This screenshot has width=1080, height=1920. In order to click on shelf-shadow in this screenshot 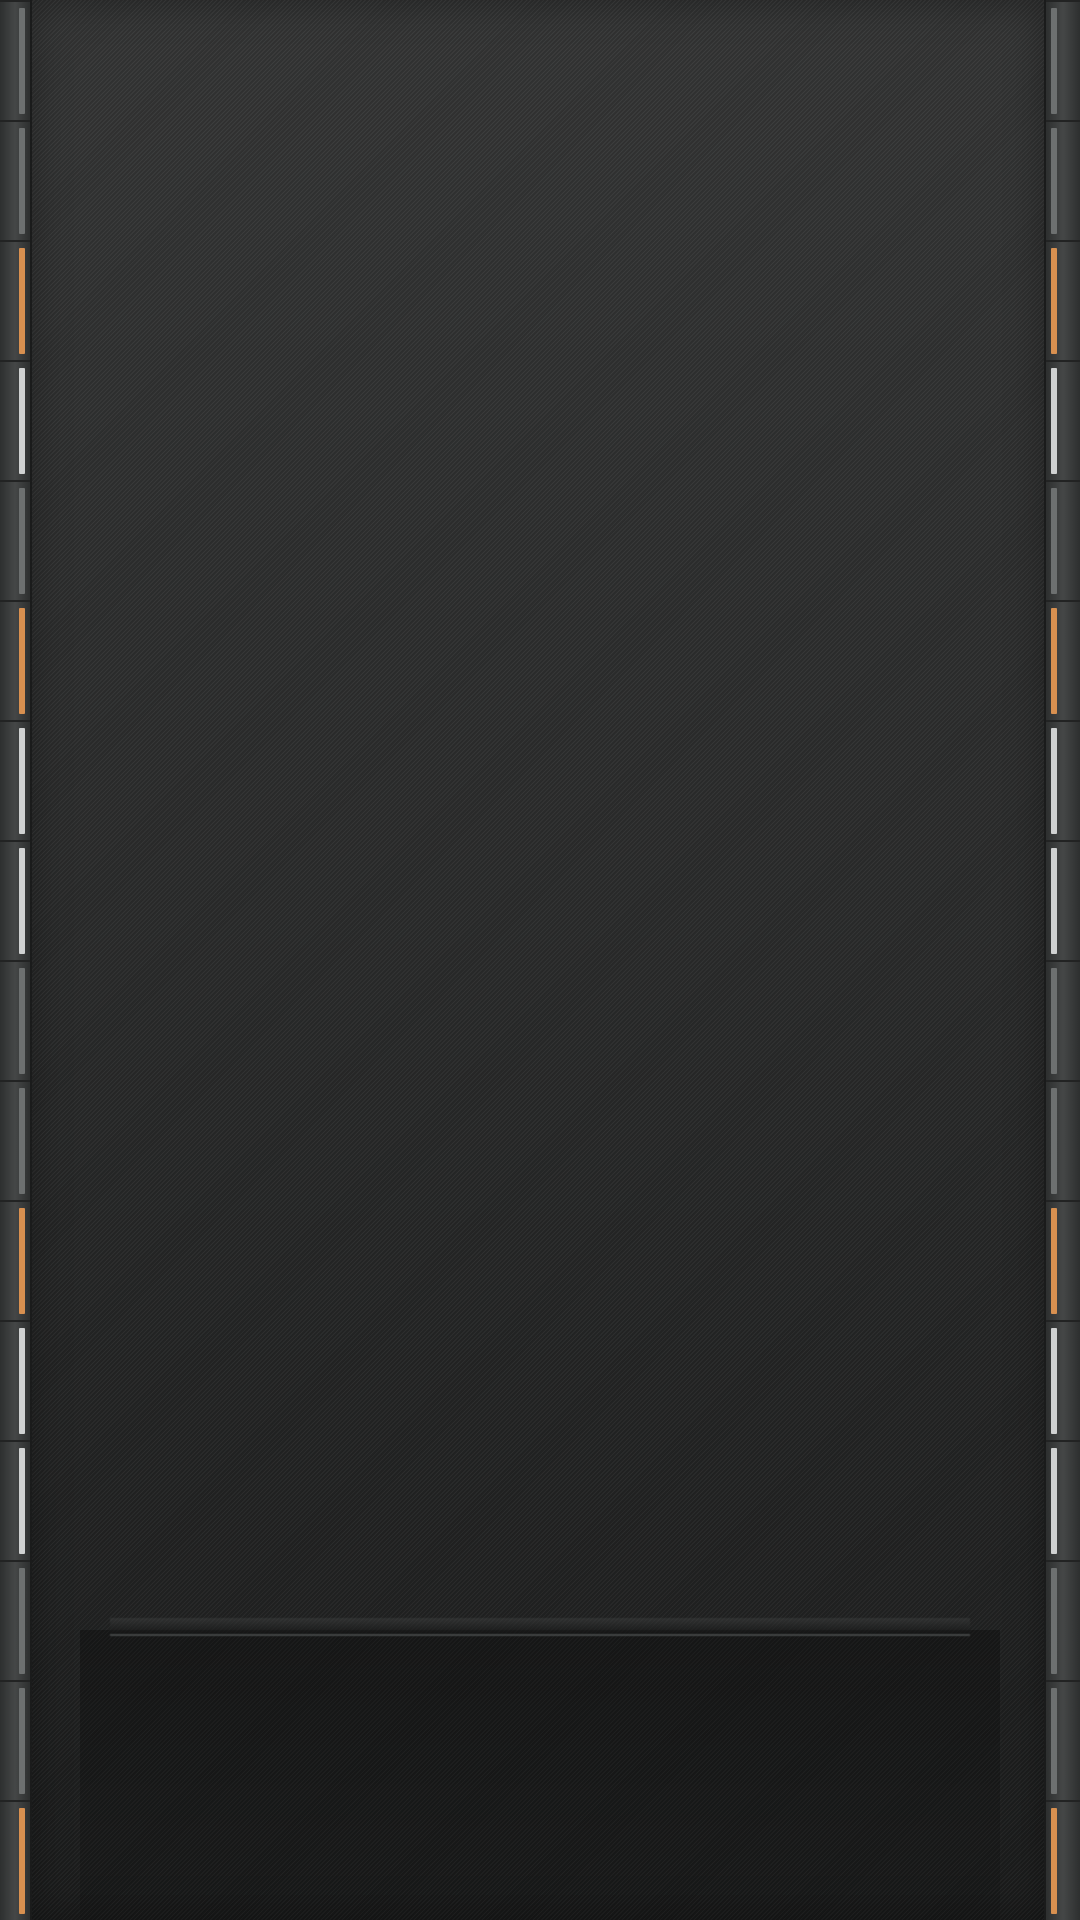, I will do `click(540, 1775)`.